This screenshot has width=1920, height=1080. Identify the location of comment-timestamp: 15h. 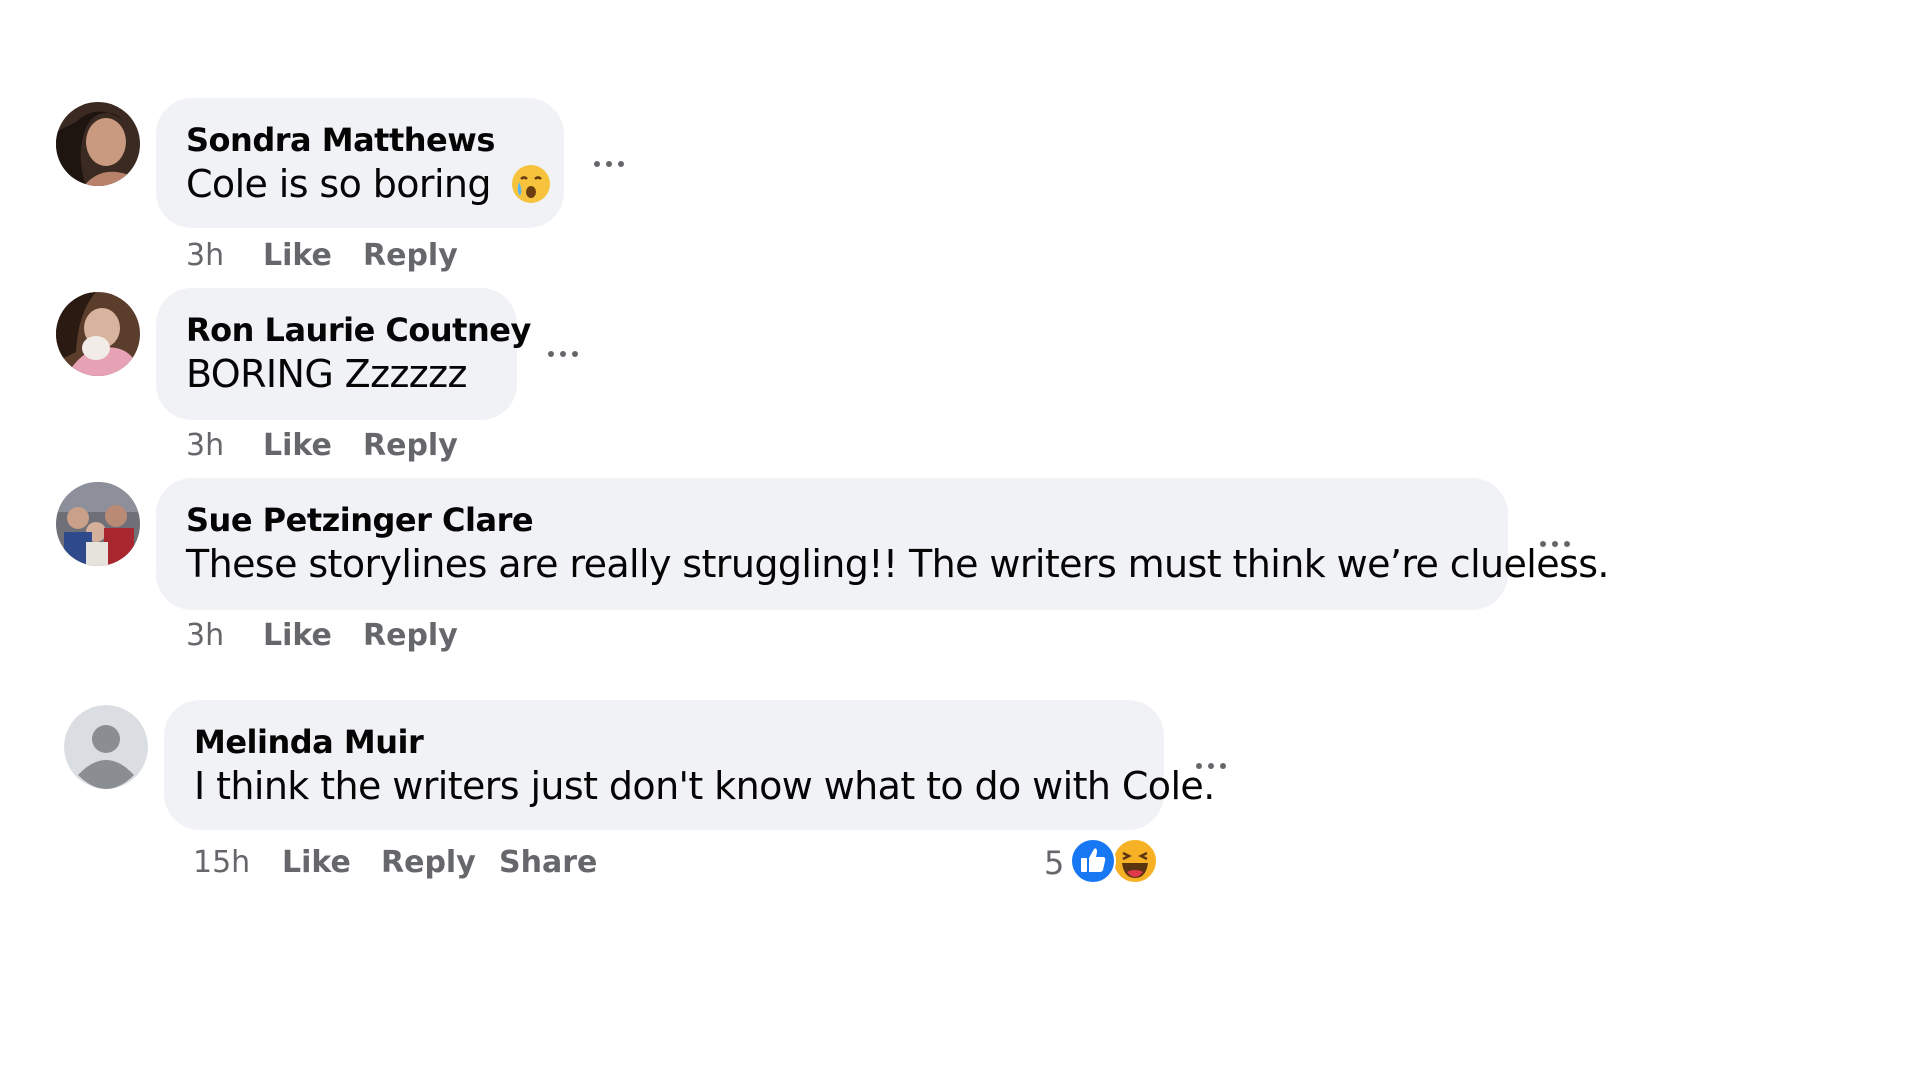
(221, 863).